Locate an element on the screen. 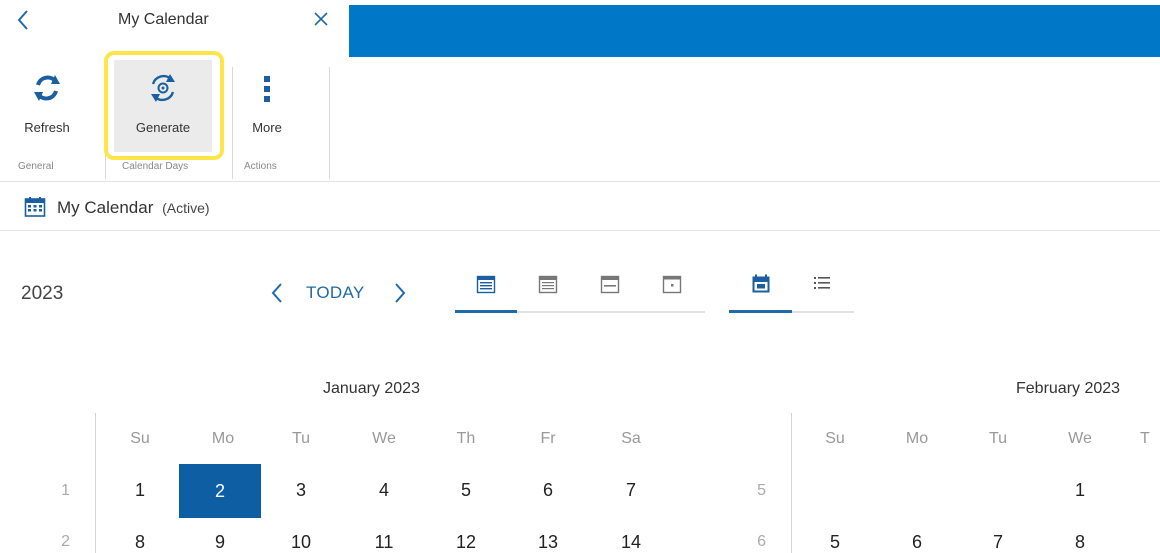  tab-title: My Calendar is located at coordinates (163, 19).